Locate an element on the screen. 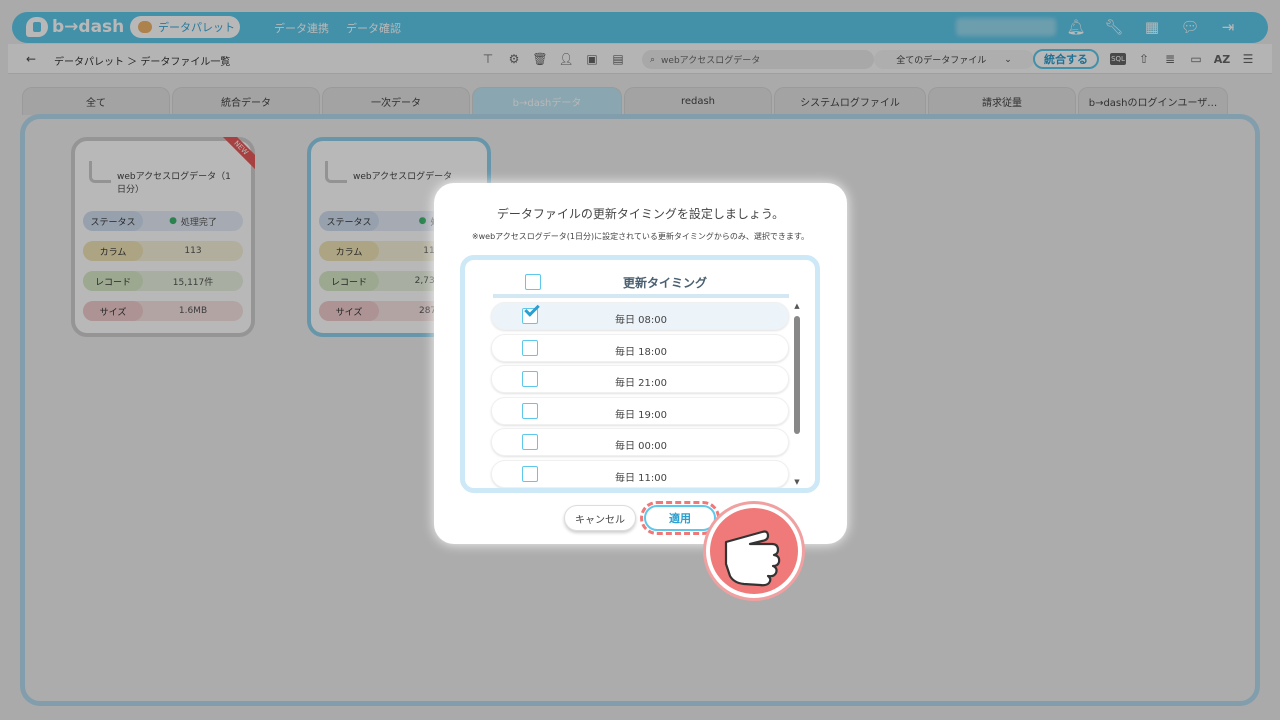 The height and width of the screenshot is (720, 1280). apply-button: 適用 is located at coordinates (680, 518).